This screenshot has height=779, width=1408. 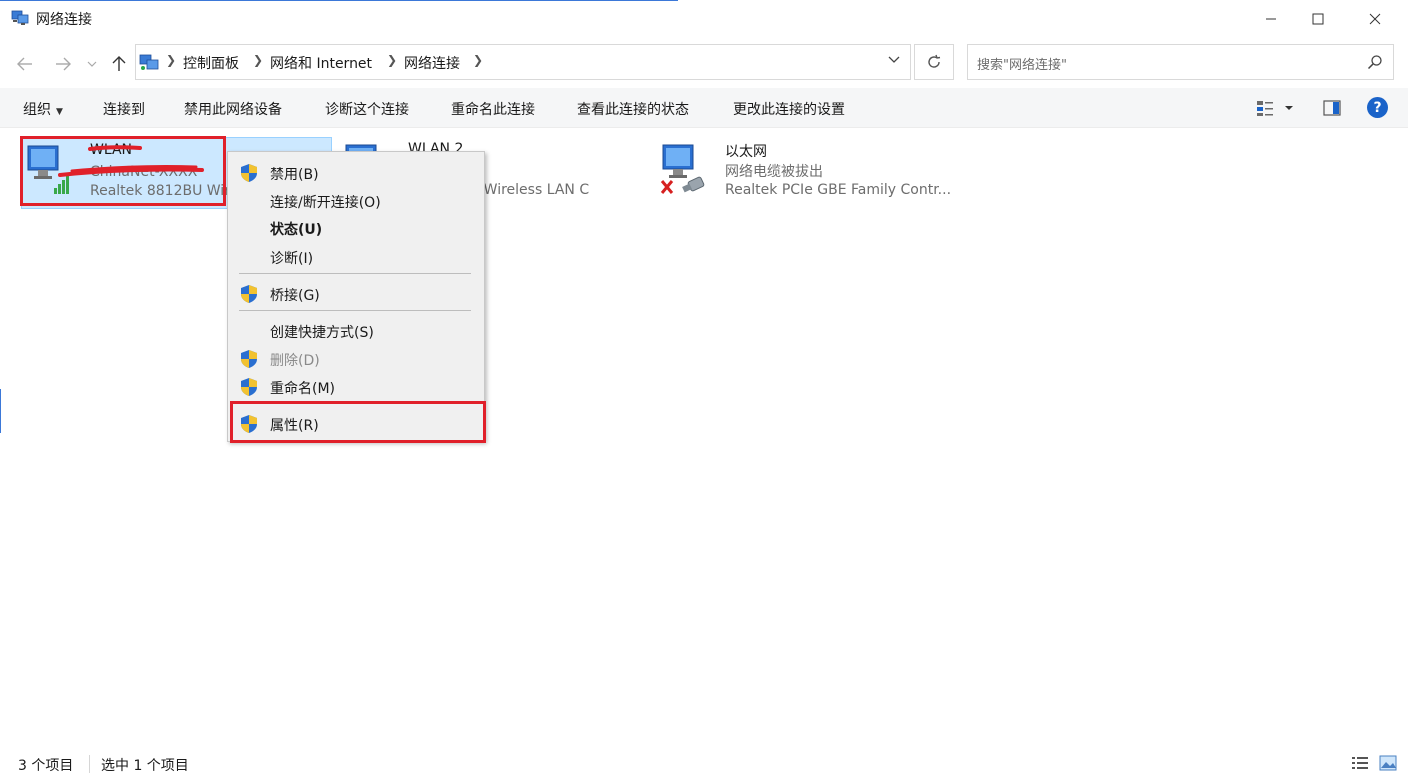 What do you see at coordinates (633, 109) in the screenshot?
I see `view-status-button: 查看此连接的状态` at bounding box center [633, 109].